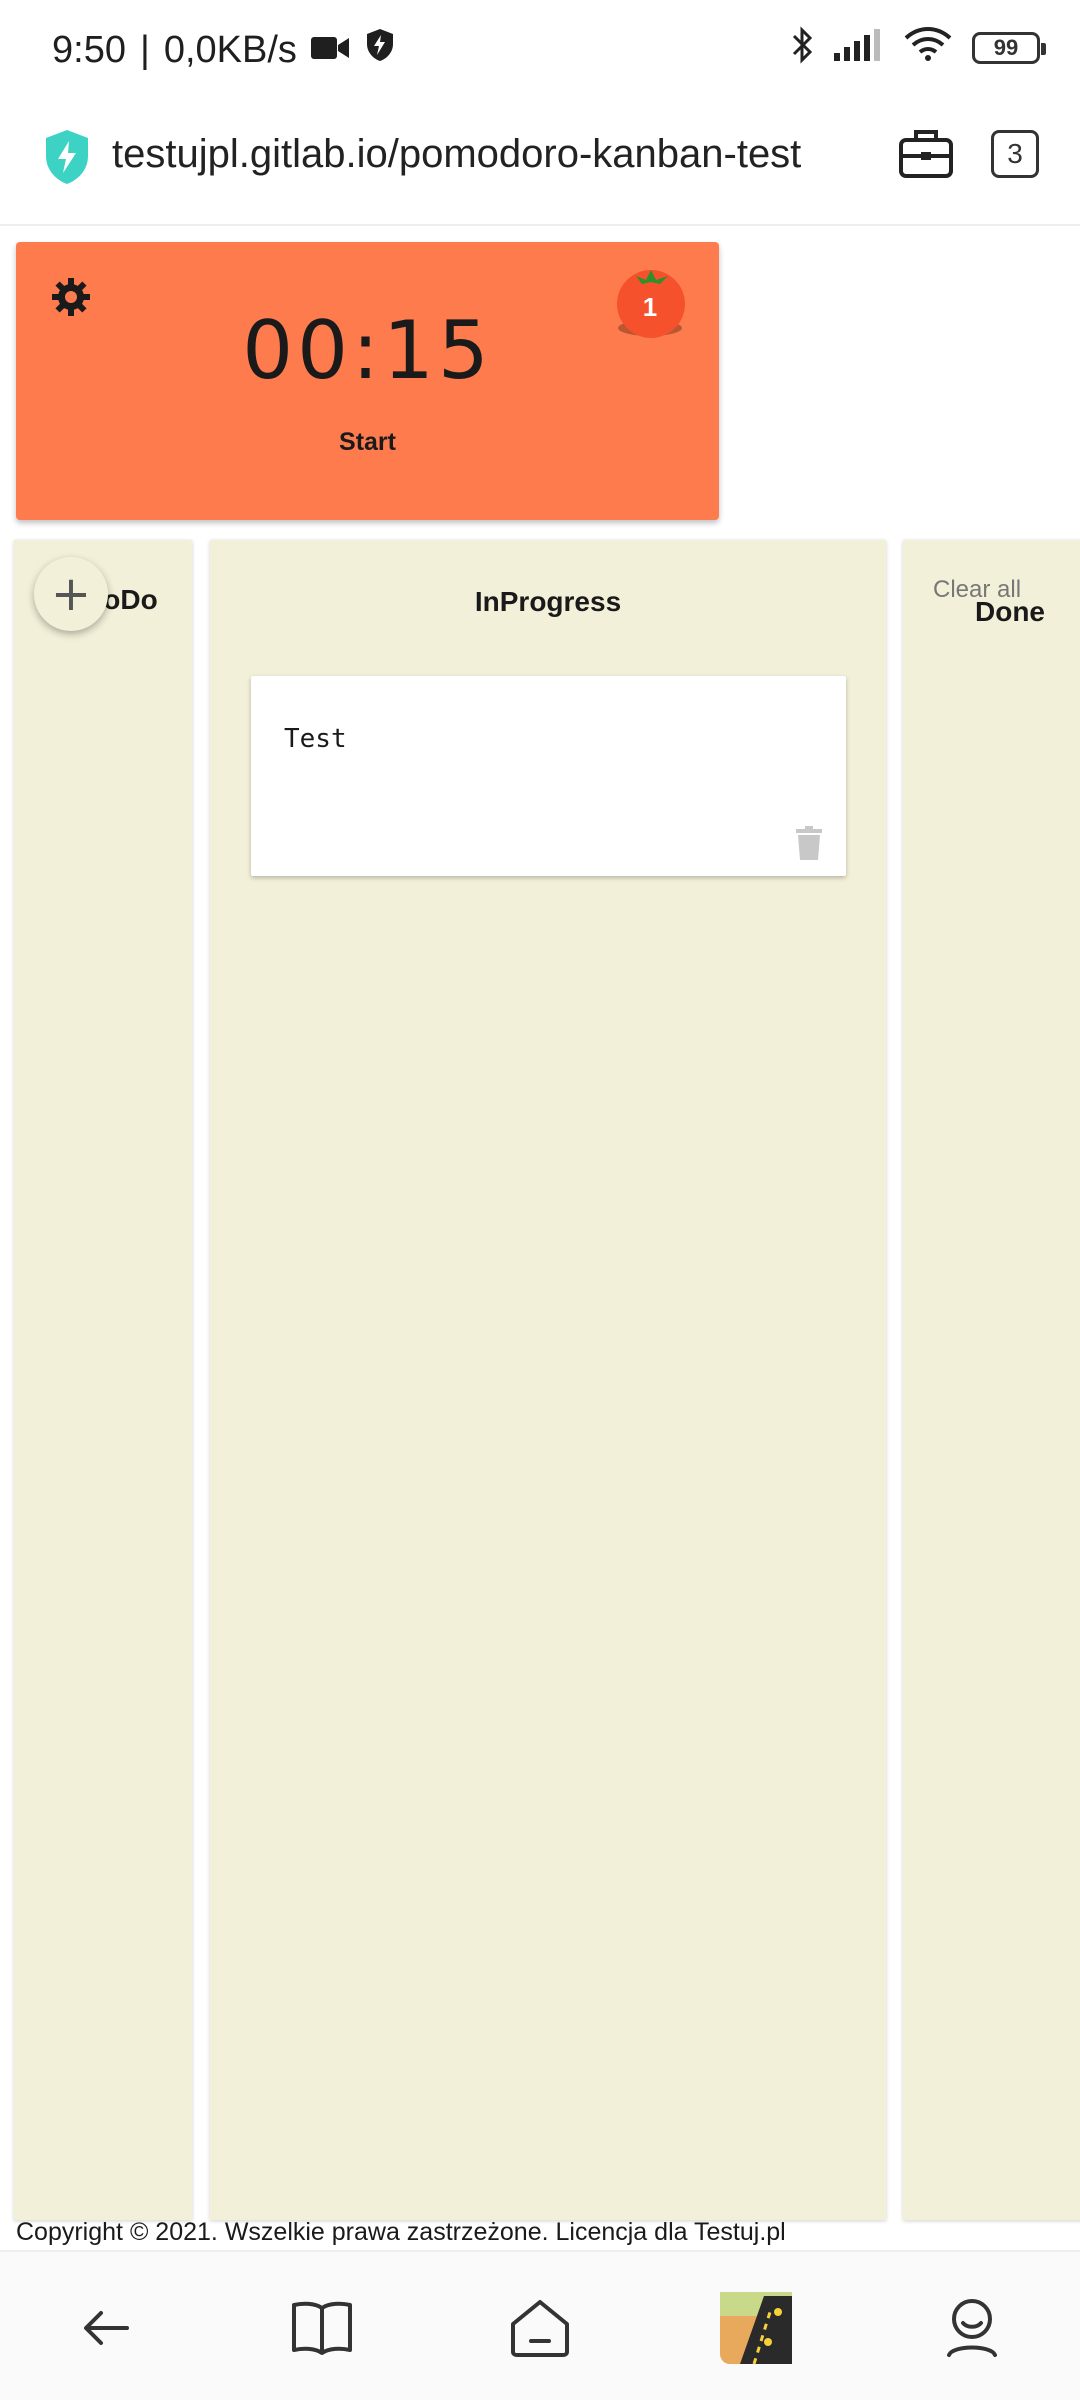  I want to click on home-icon, so click(540, 2328).